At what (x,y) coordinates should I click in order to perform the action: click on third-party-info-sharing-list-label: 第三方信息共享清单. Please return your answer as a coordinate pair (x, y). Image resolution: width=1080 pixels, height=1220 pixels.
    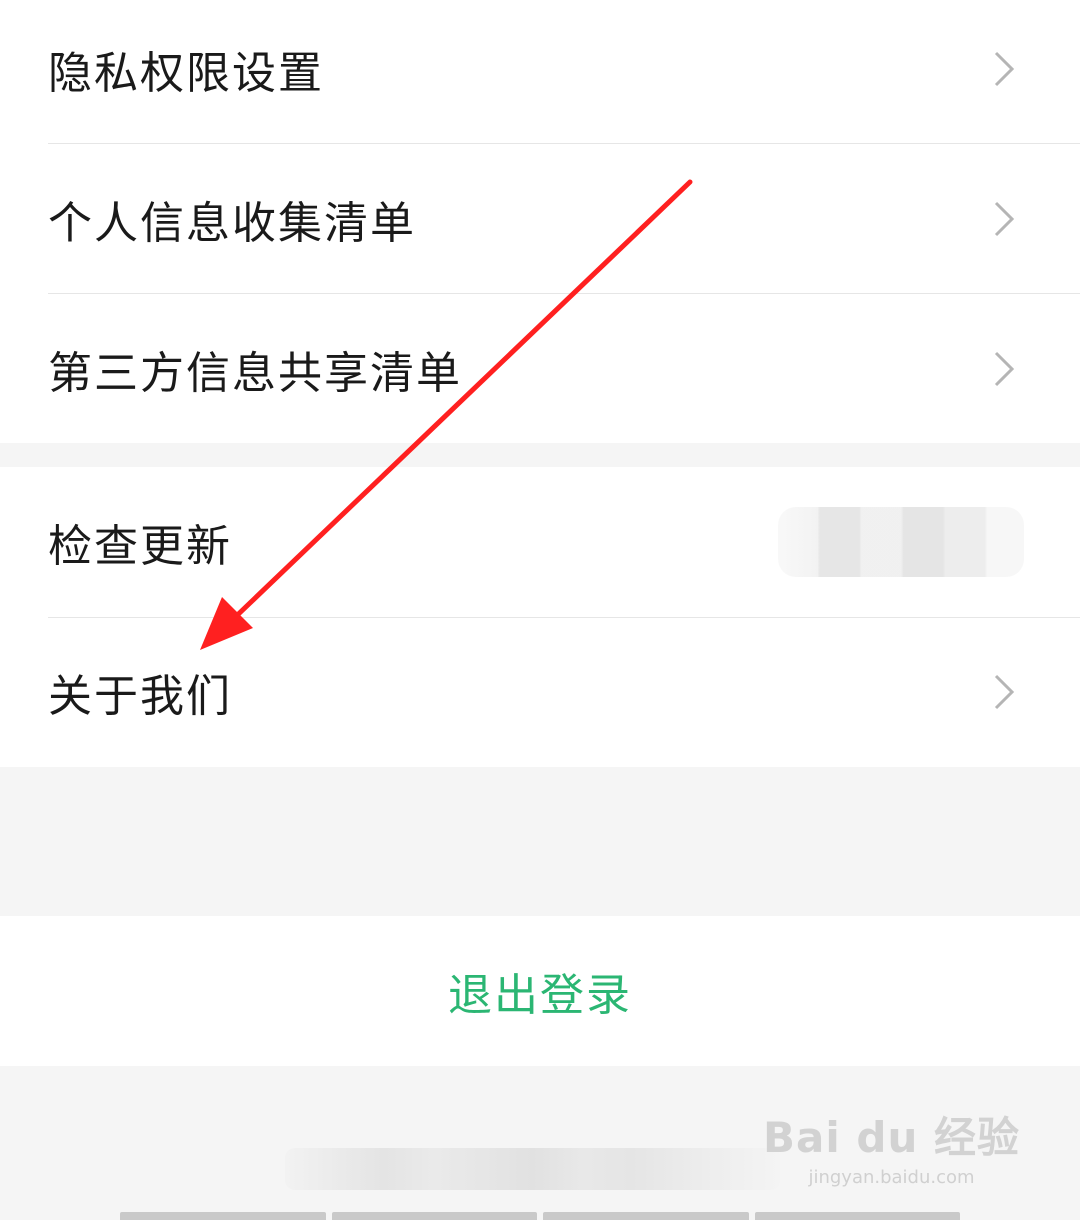
    Looking at the image, I should click on (255, 373).